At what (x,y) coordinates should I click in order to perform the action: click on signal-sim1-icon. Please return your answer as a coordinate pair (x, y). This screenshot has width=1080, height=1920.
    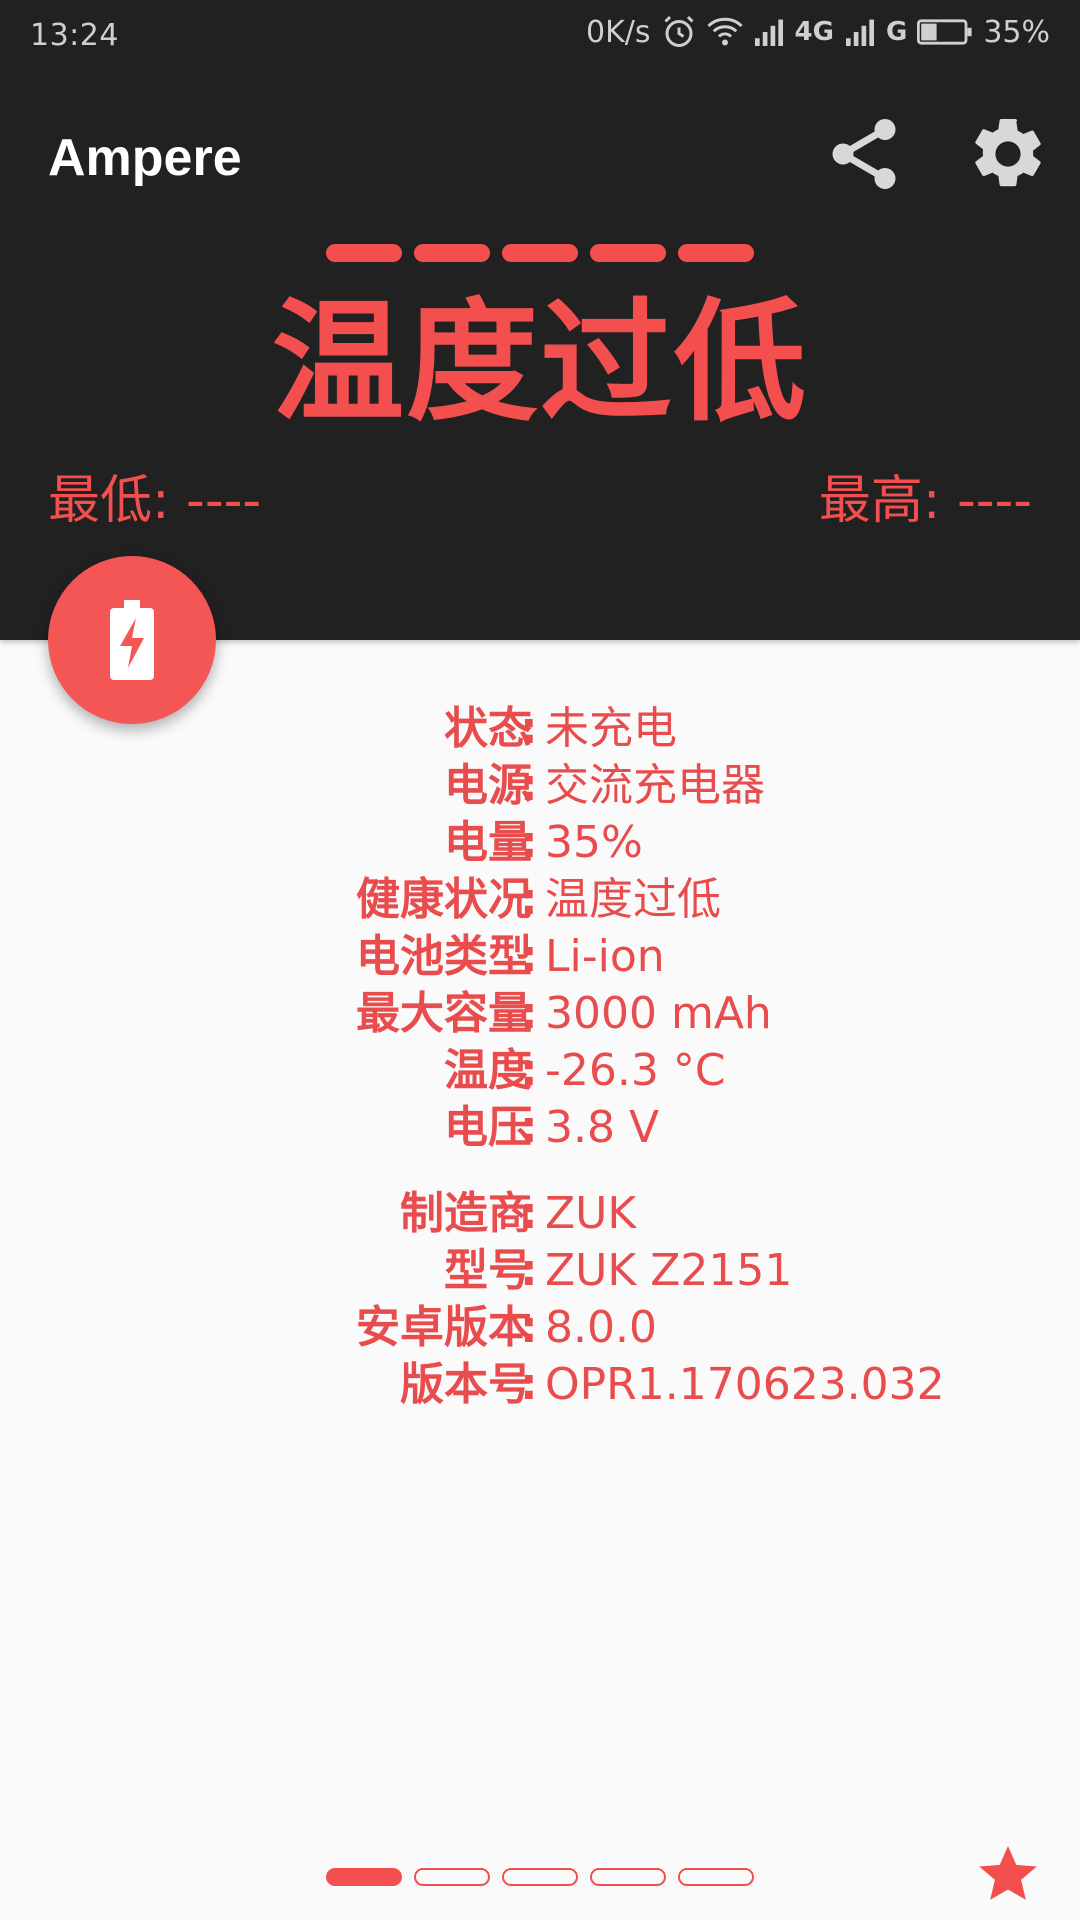
    Looking at the image, I should click on (768, 32).